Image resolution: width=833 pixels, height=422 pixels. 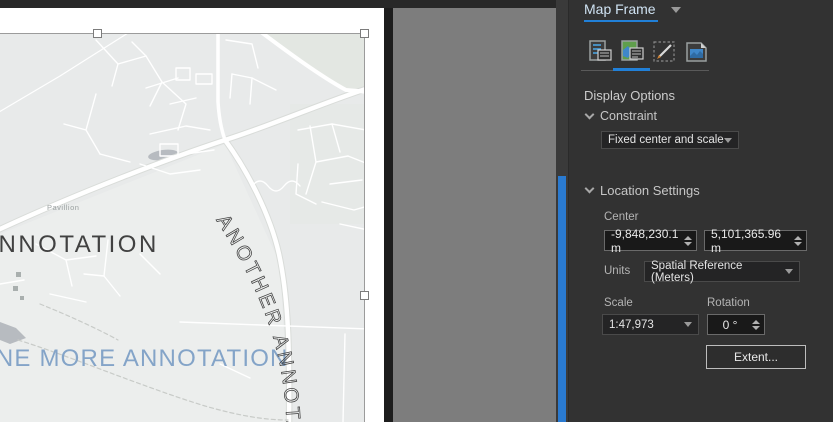 What do you see at coordinates (697, 271) in the screenshot?
I see `units-dropdown-value: Spatial Reference (Meters)` at bounding box center [697, 271].